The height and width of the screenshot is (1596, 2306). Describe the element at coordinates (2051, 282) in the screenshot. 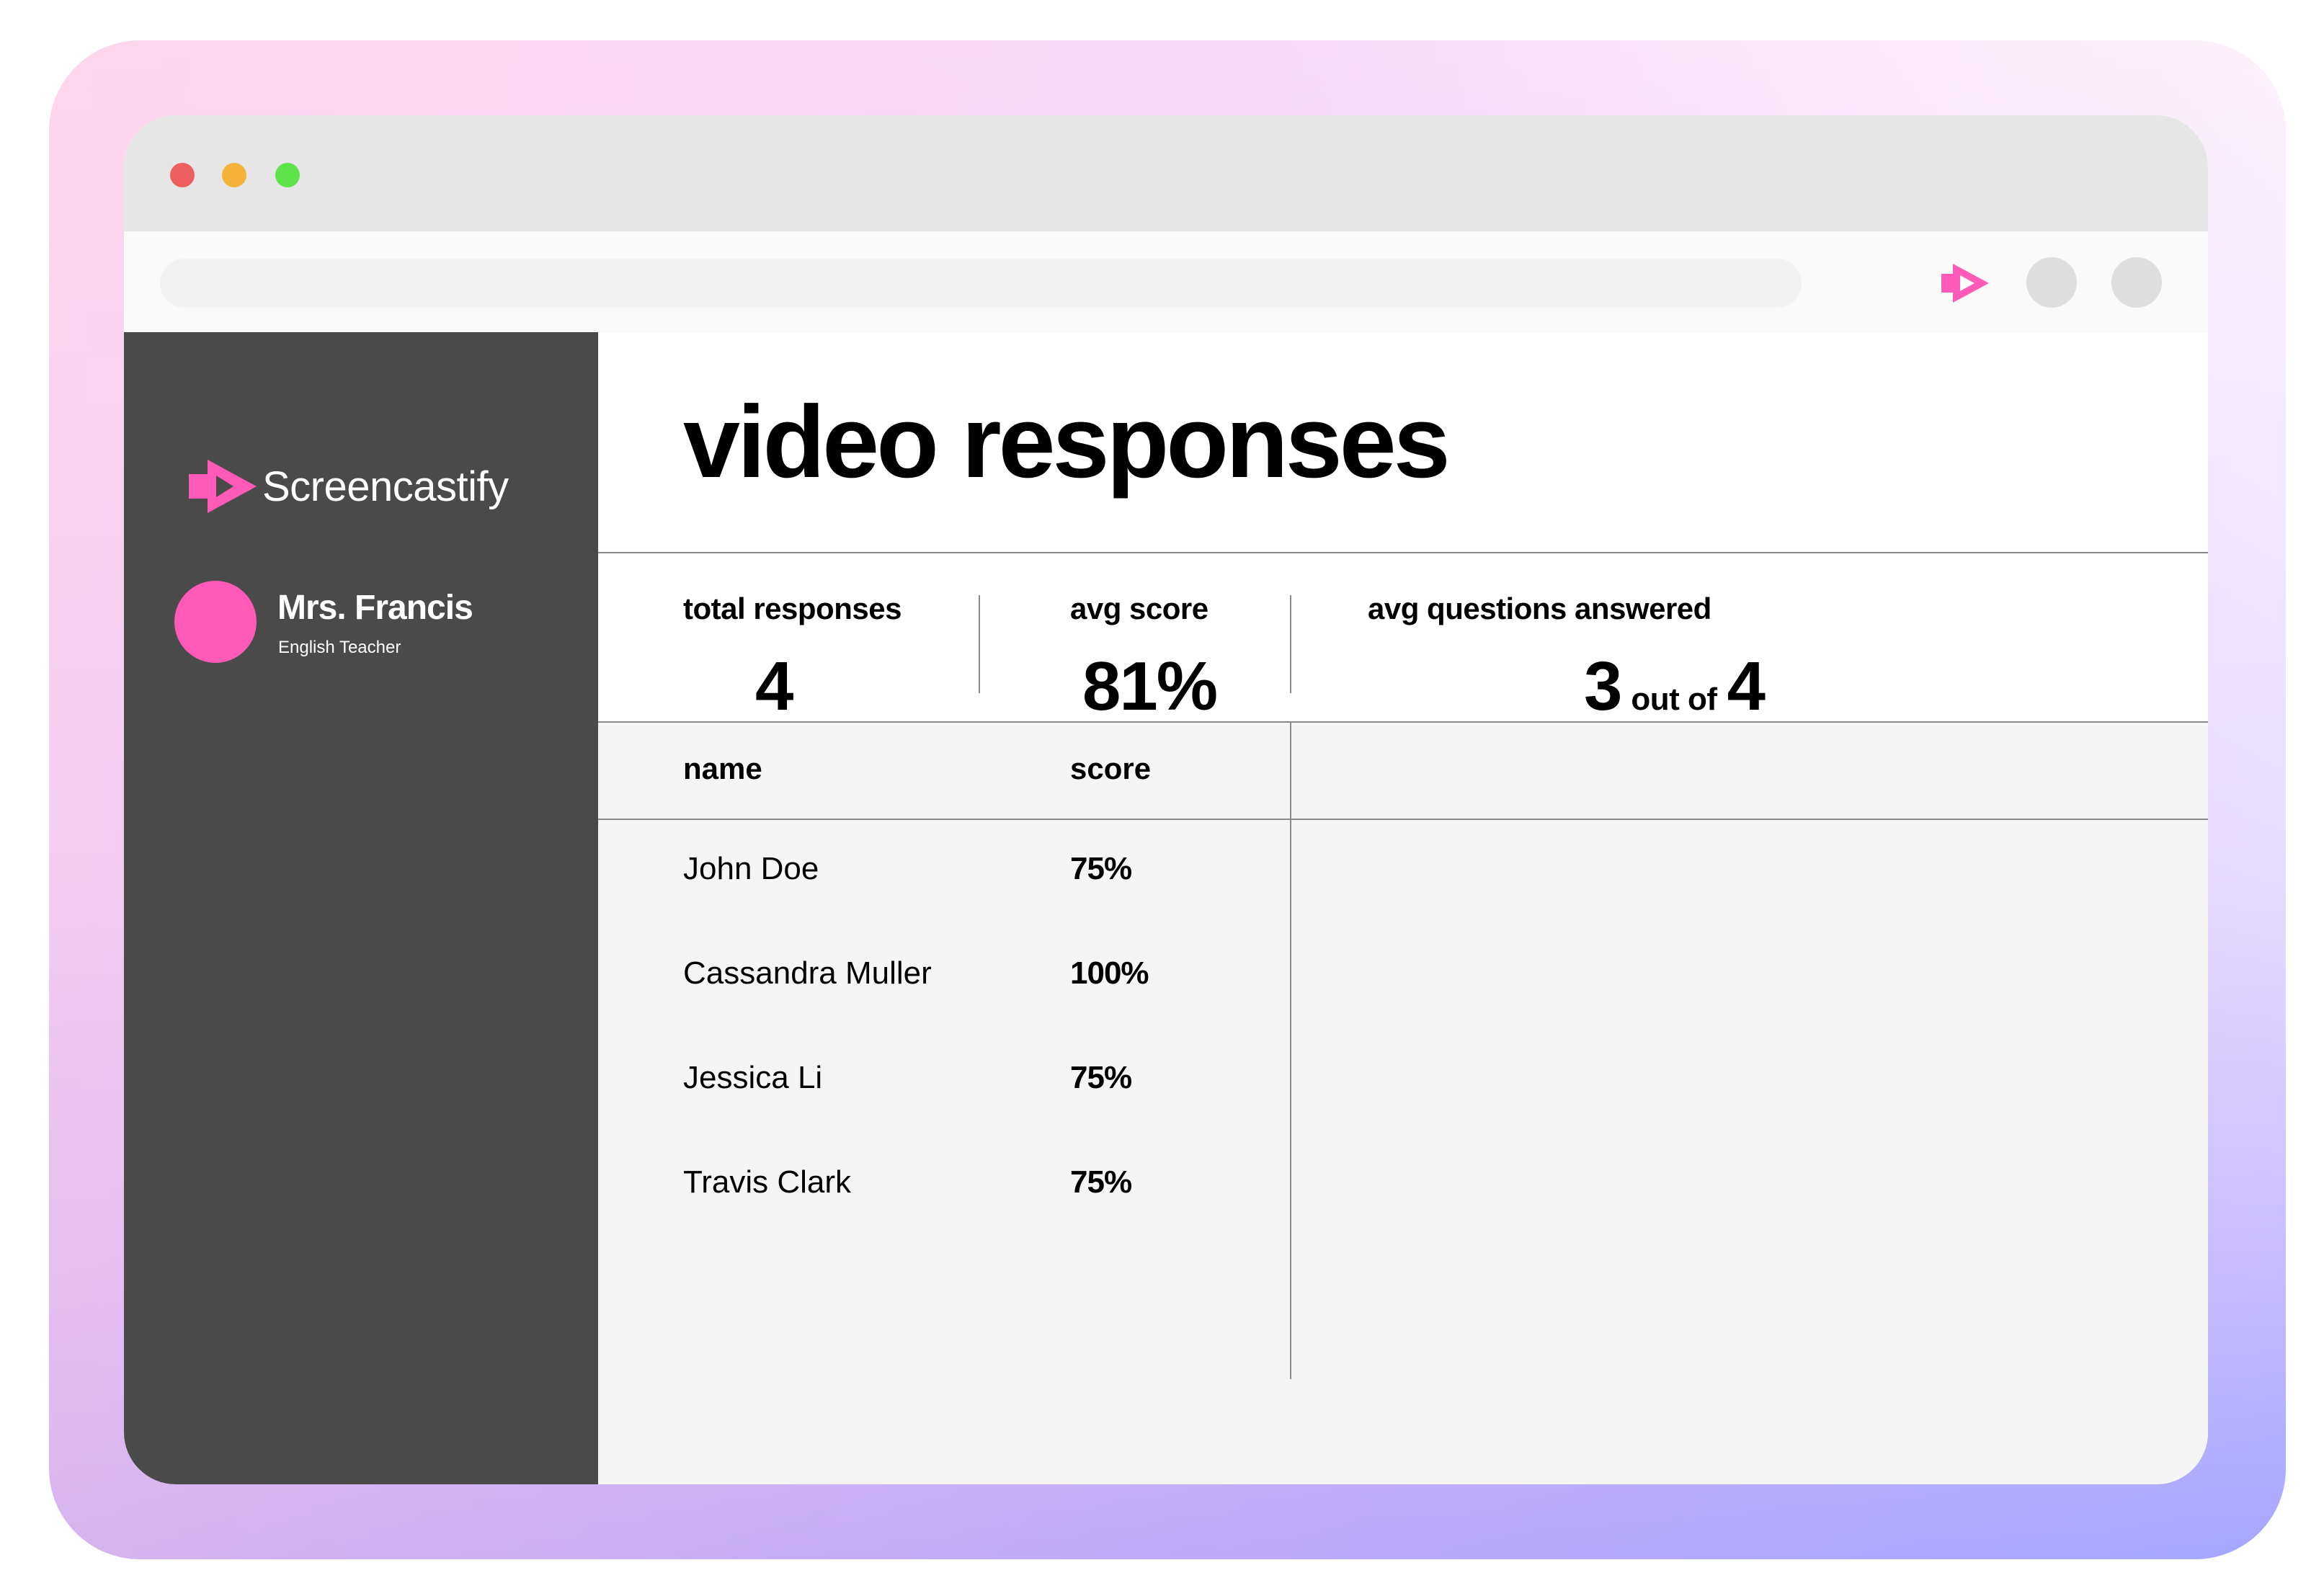

I see `profile-button` at that location.